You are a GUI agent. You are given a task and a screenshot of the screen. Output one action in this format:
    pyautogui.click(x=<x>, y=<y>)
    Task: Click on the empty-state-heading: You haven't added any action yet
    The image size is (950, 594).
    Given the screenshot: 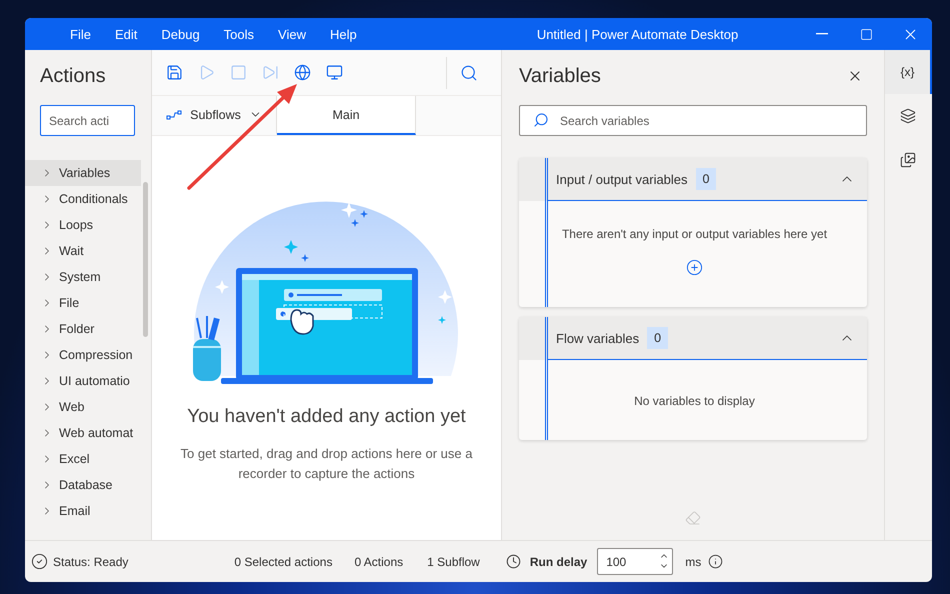 What is the action you would take?
    pyautogui.click(x=326, y=417)
    